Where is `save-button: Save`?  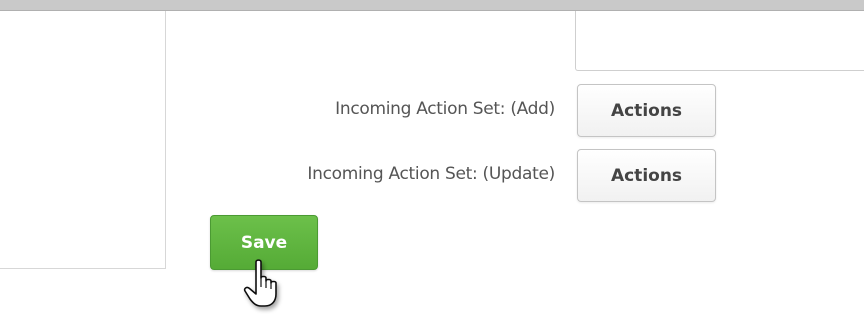
save-button: Save is located at coordinates (264, 242).